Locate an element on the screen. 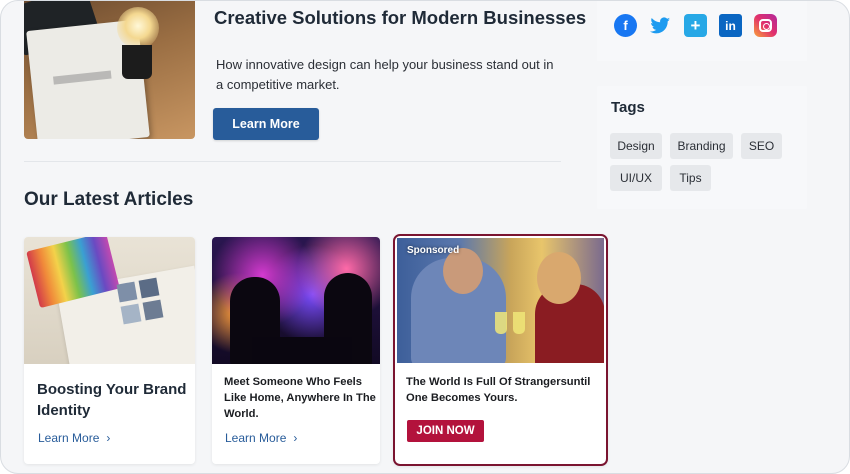  sponsored-ad-image: Sponsored is located at coordinates (500, 300).